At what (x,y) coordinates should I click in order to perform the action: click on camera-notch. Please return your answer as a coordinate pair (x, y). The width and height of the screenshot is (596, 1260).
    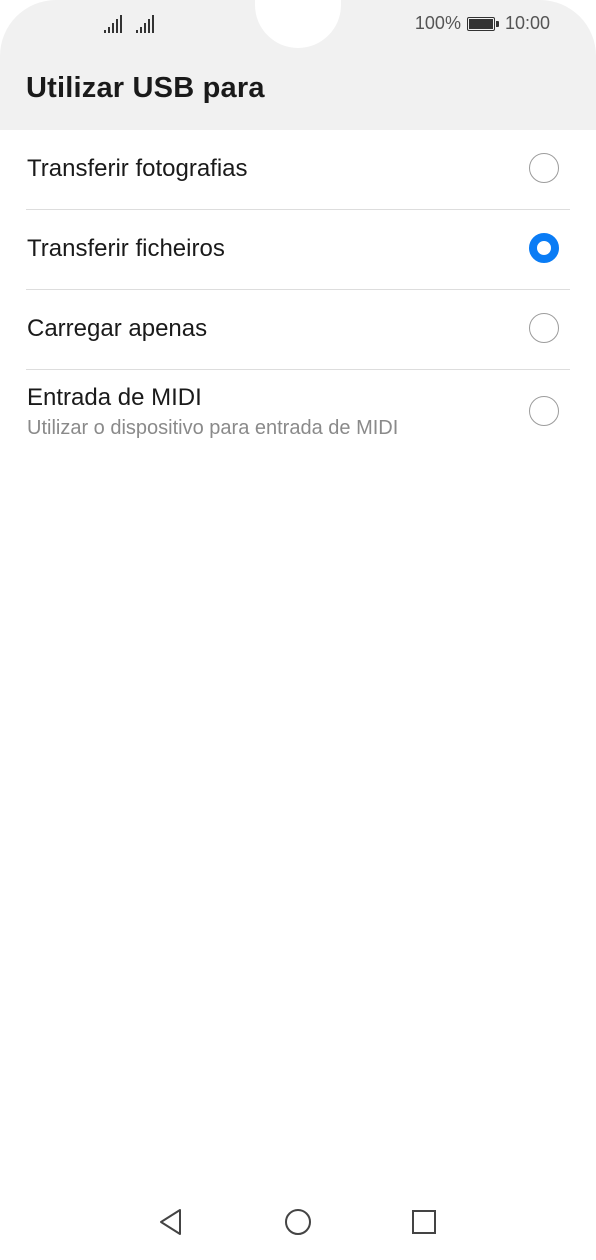
    Looking at the image, I should click on (298, 24).